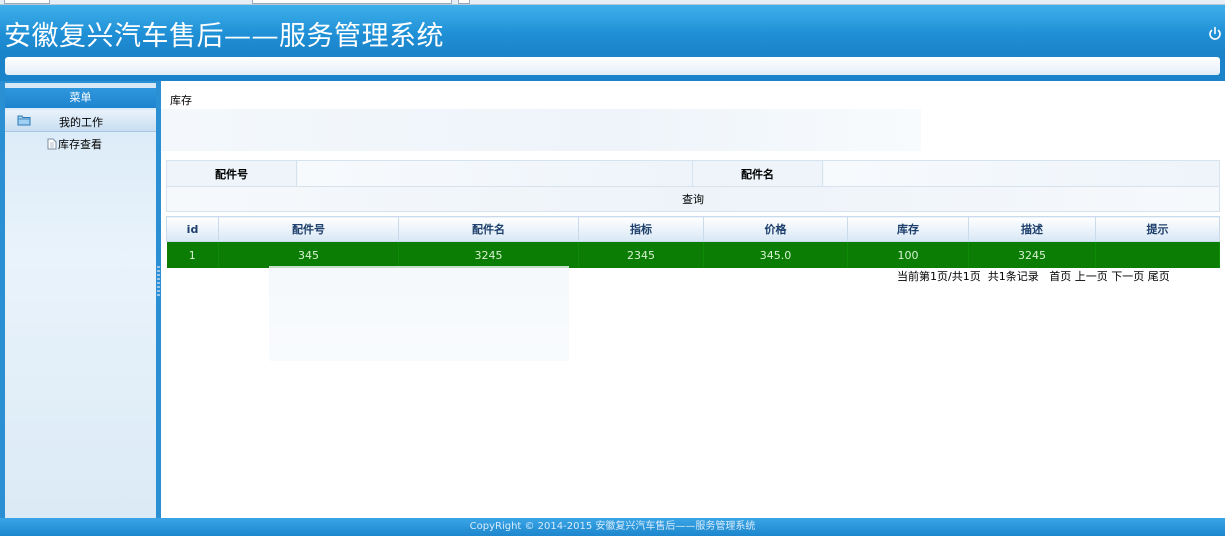 Image resolution: width=1225 pixels, height=536 pixels. I want to click on column-header-hint: 提示, so click(1157, 229).